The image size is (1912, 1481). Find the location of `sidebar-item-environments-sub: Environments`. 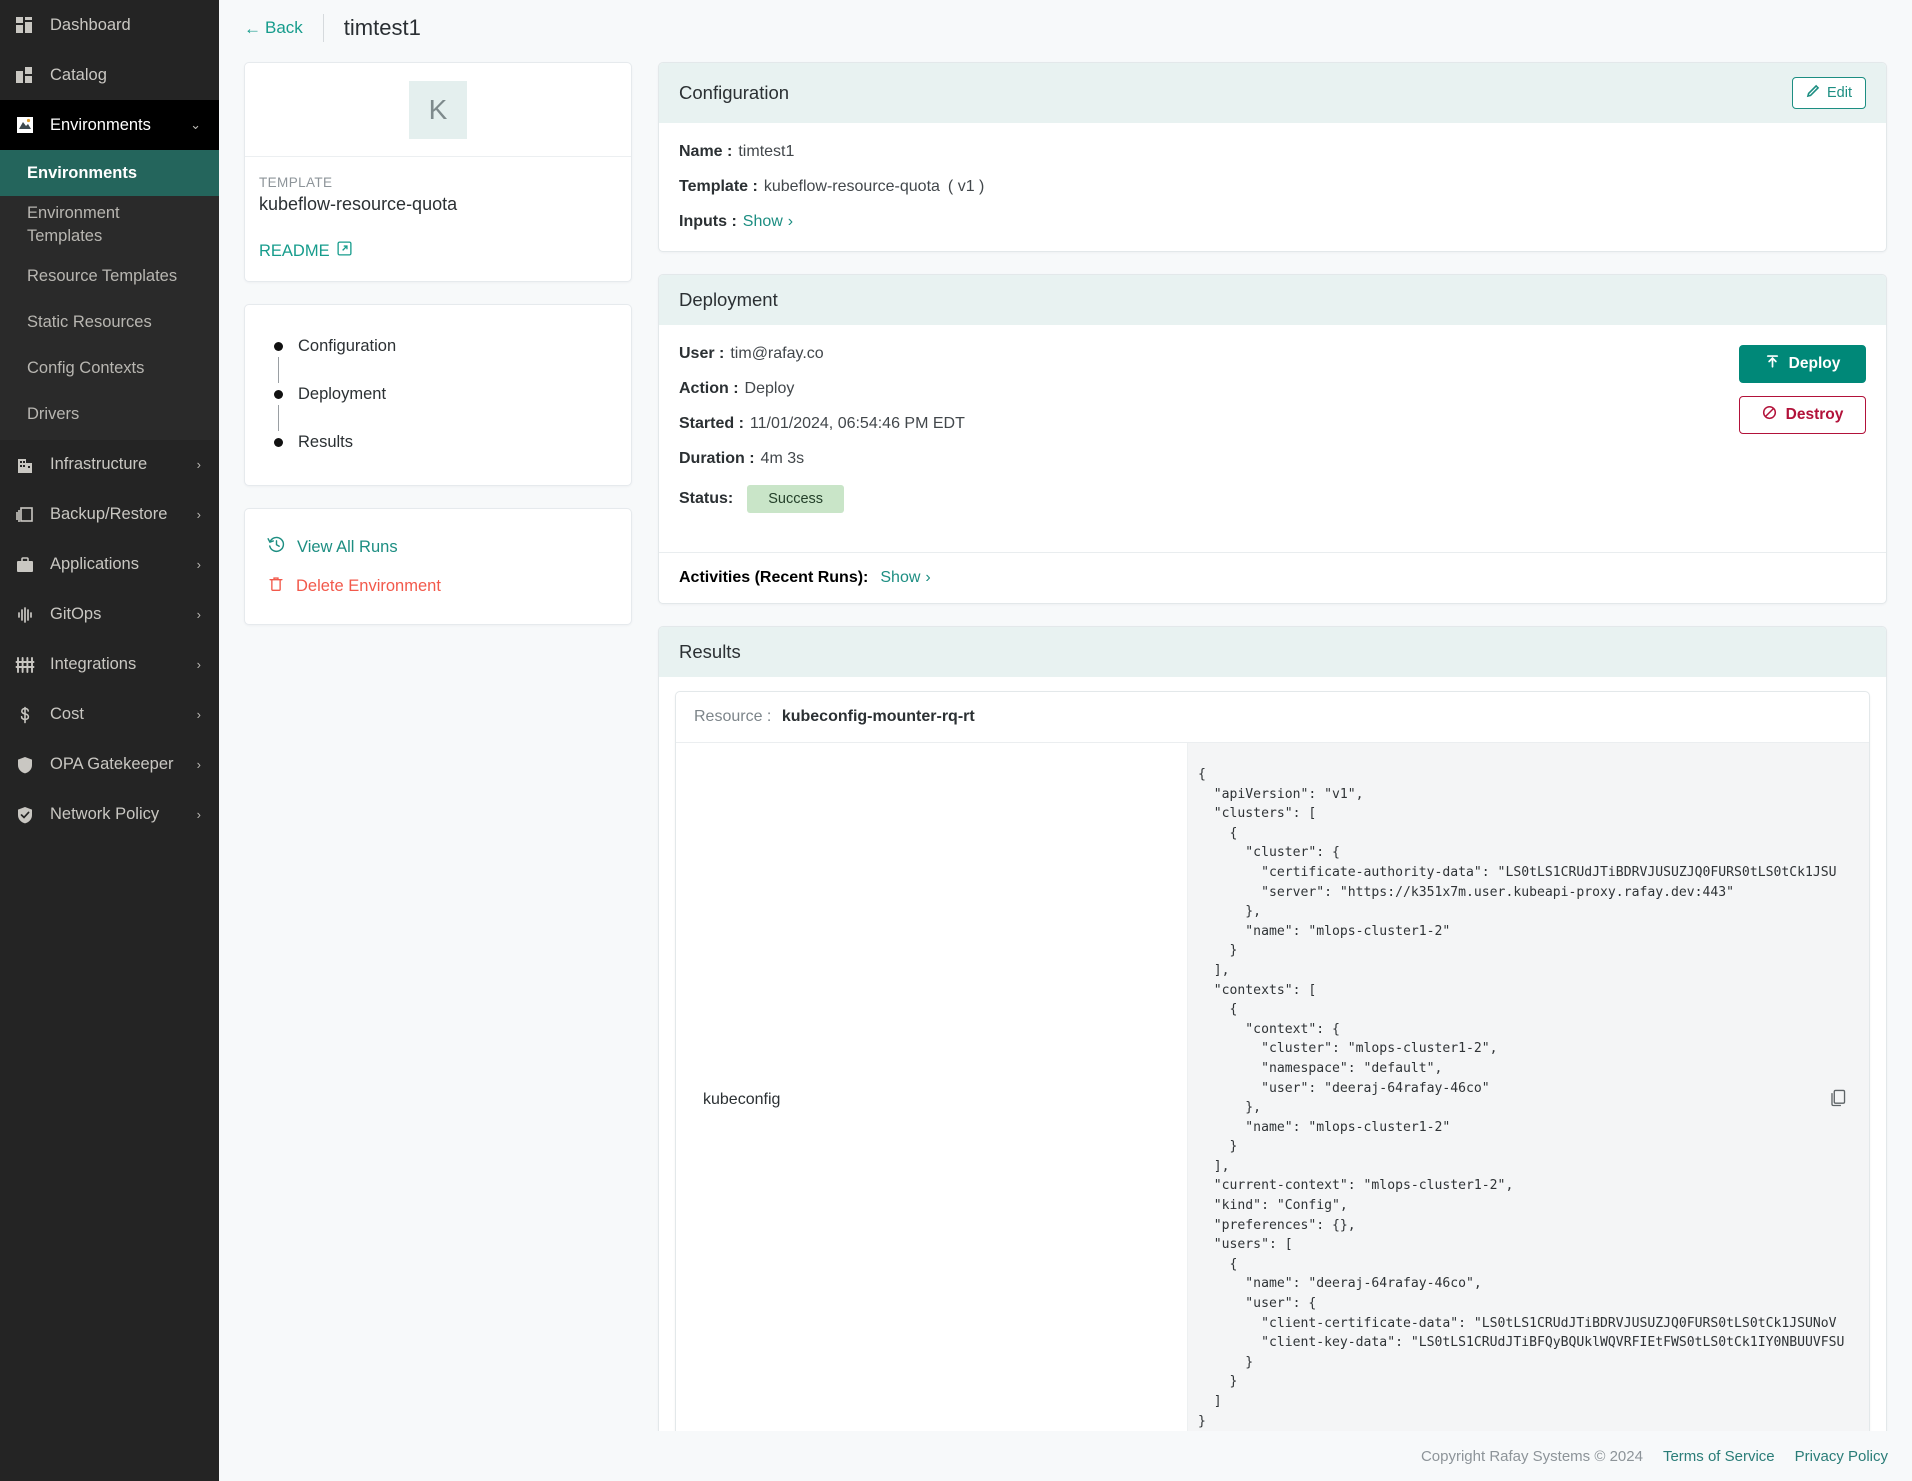

sidebar-item-environments-sub: Environments is located at coordinates (109, 173).